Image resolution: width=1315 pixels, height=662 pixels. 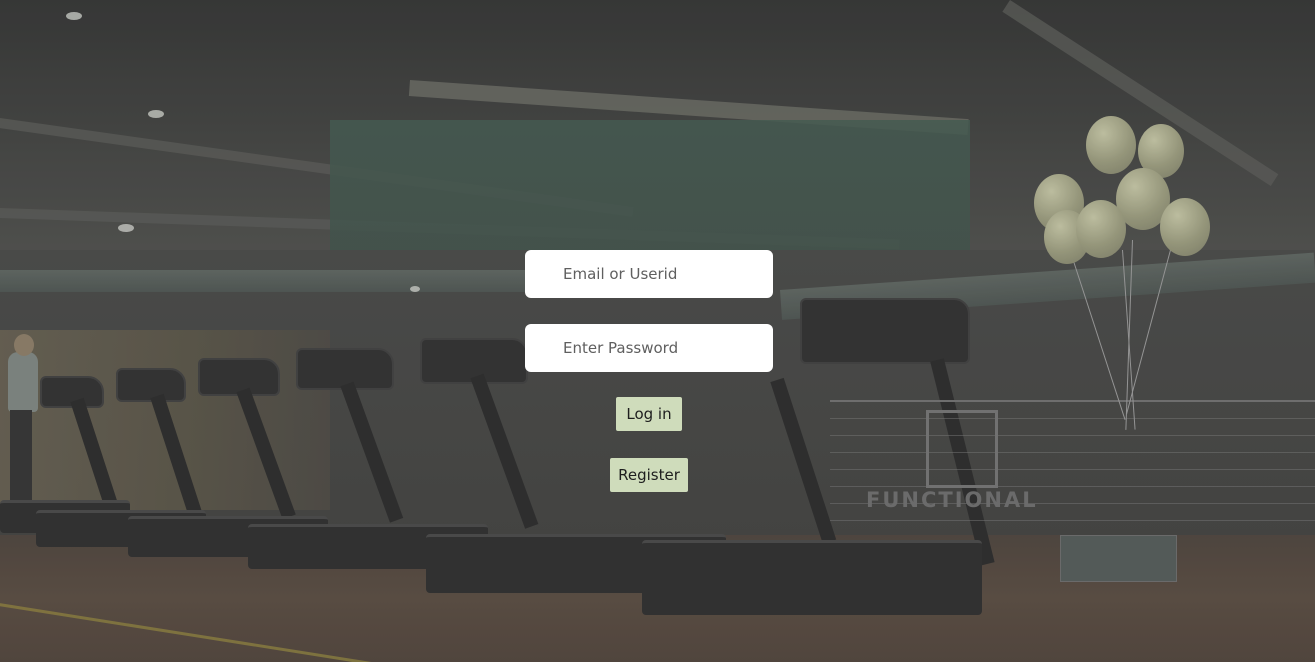 What do you see at coordinates (649, 348) in the screenshot?
I see `password-field` at bounding box center [649, 348].